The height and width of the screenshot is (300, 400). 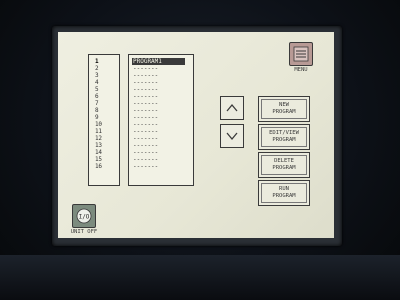 What do you see at coordinates (97, 68) in the screenshot?
I see `program-number-2: 2` at bounding box center [97, 68].